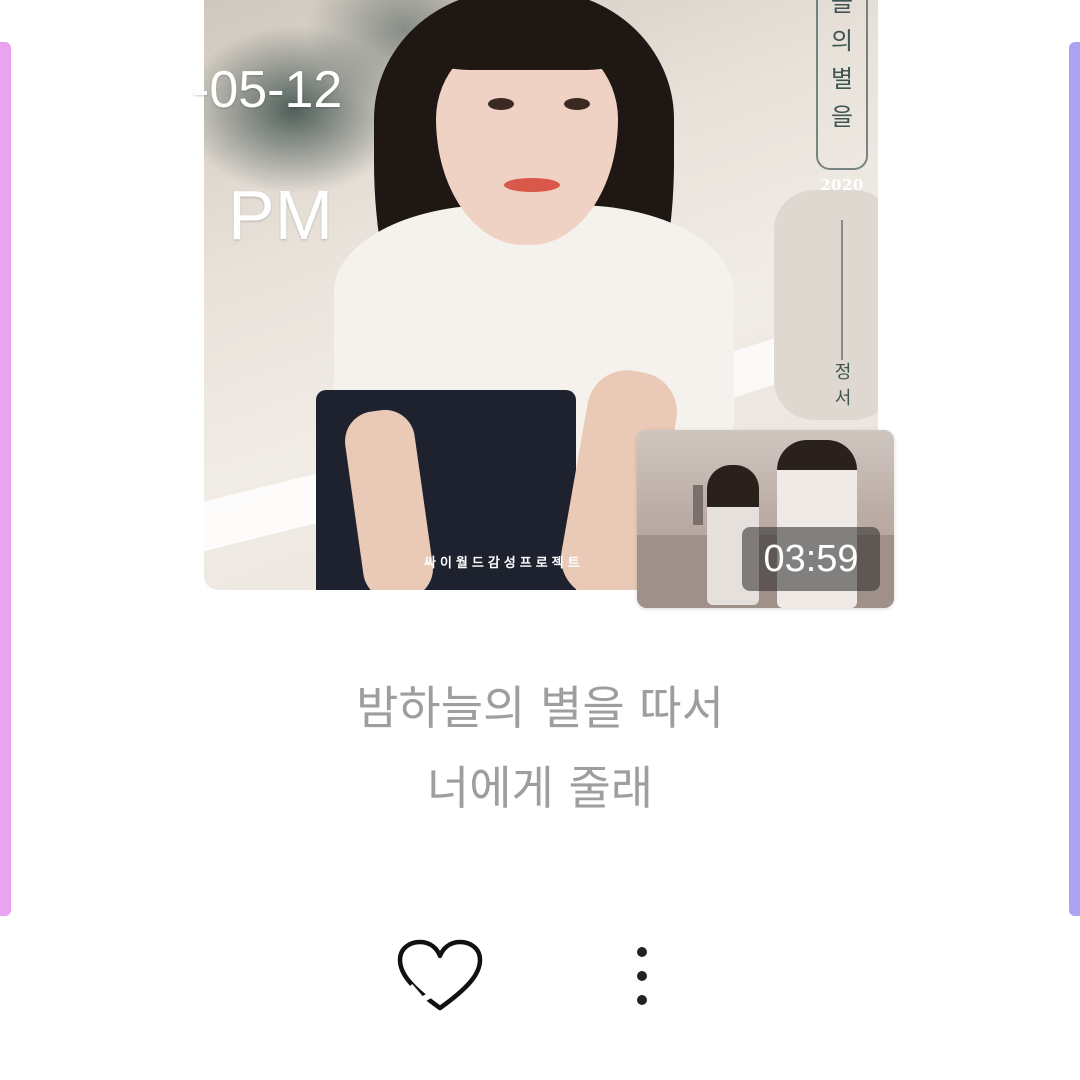  Describe the element at coordinates (842, 185) in the screenshot. I see `album-year: 2020` at that location.